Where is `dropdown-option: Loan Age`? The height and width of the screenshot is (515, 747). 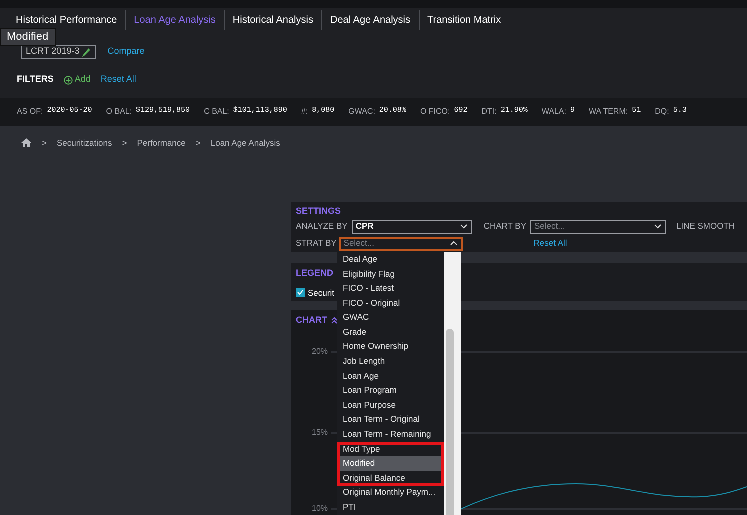 dropdown-option: Loan Age is located at coordinates (390, 376).